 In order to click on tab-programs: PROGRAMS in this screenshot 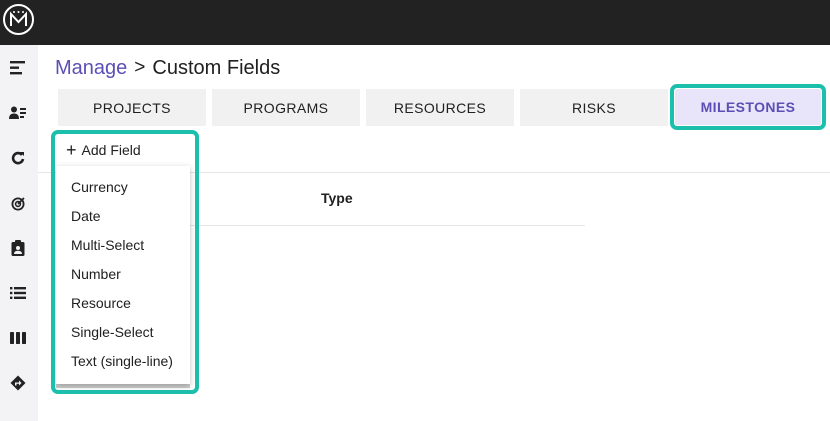, I will do `click(286, 107)`.